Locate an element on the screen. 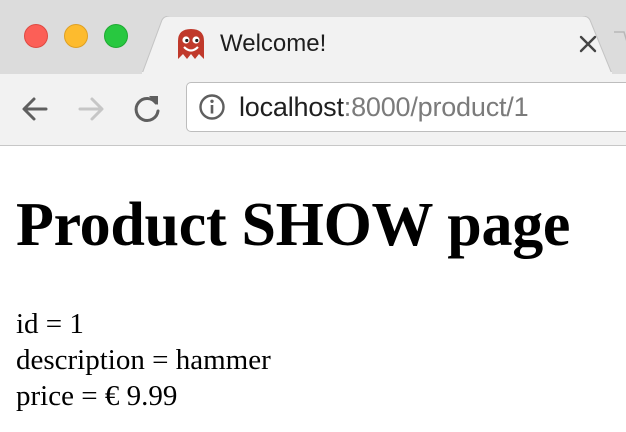  tab-background is located at coordinates (377, 45).